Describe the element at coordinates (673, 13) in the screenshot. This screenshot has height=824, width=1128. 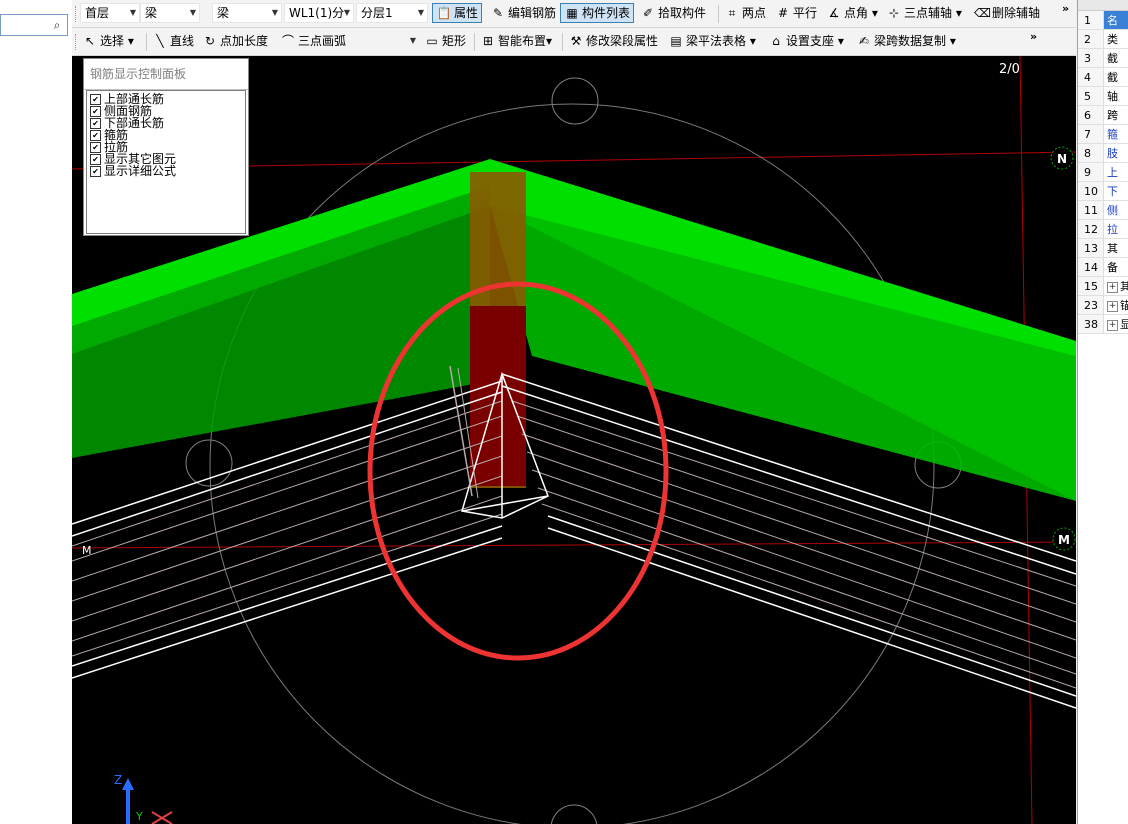
I see `pick-component-button: ✐ 拾取构件` at that location.